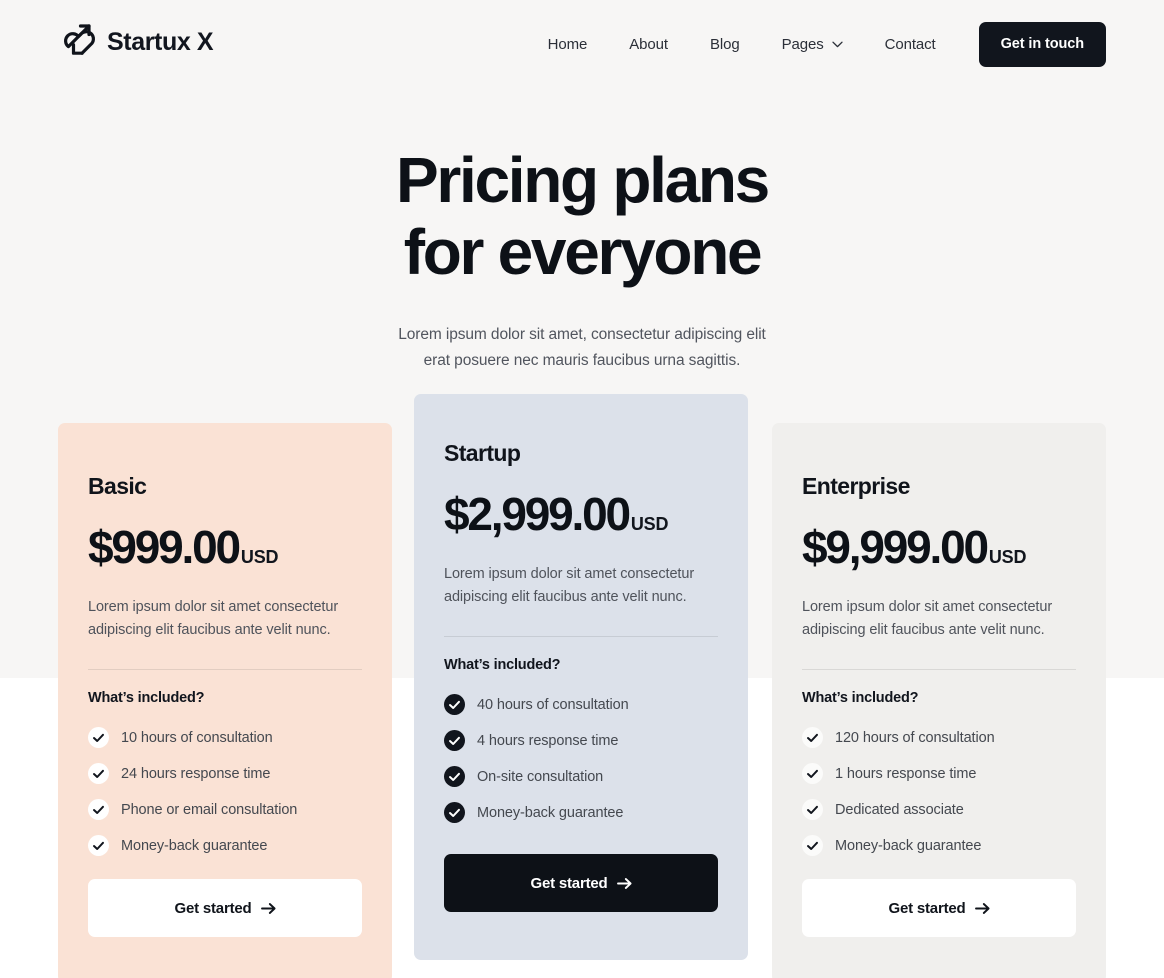 Image resolution: width=1164 pixels, height=978 pixels. What do you see at coordinates (553, 704) in the screenshot?
I see `feature-label: 40 hours of consultation` at bounding box center [553, 704].